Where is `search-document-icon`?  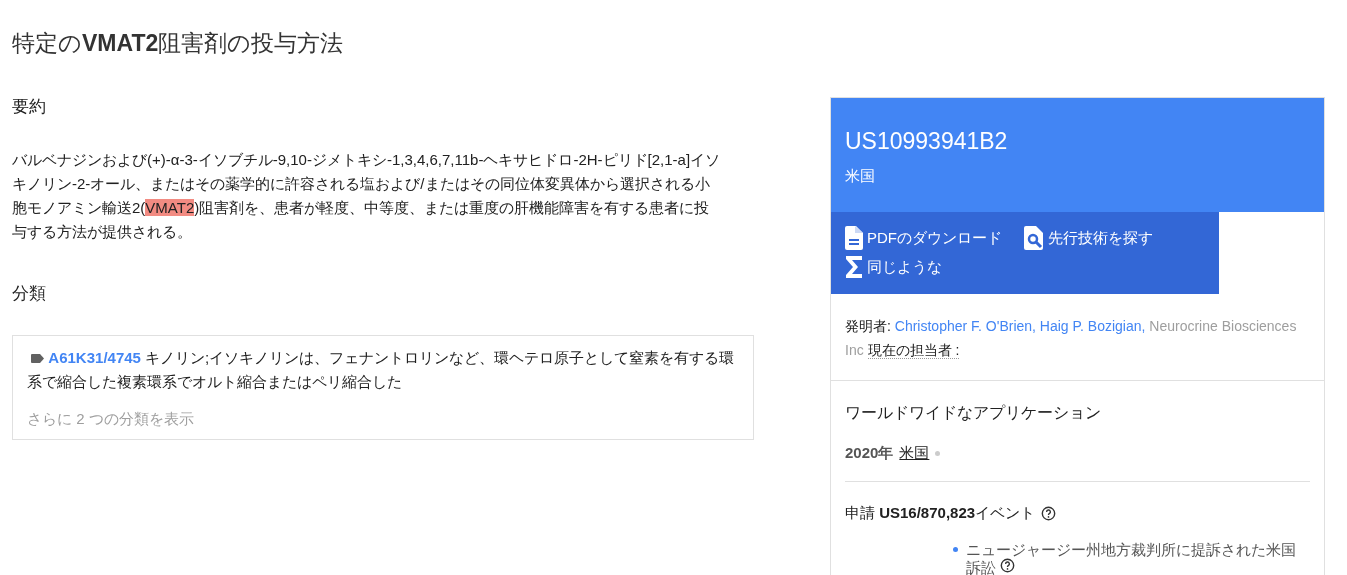 search-document-icon is located at coordinates (1034, 238).